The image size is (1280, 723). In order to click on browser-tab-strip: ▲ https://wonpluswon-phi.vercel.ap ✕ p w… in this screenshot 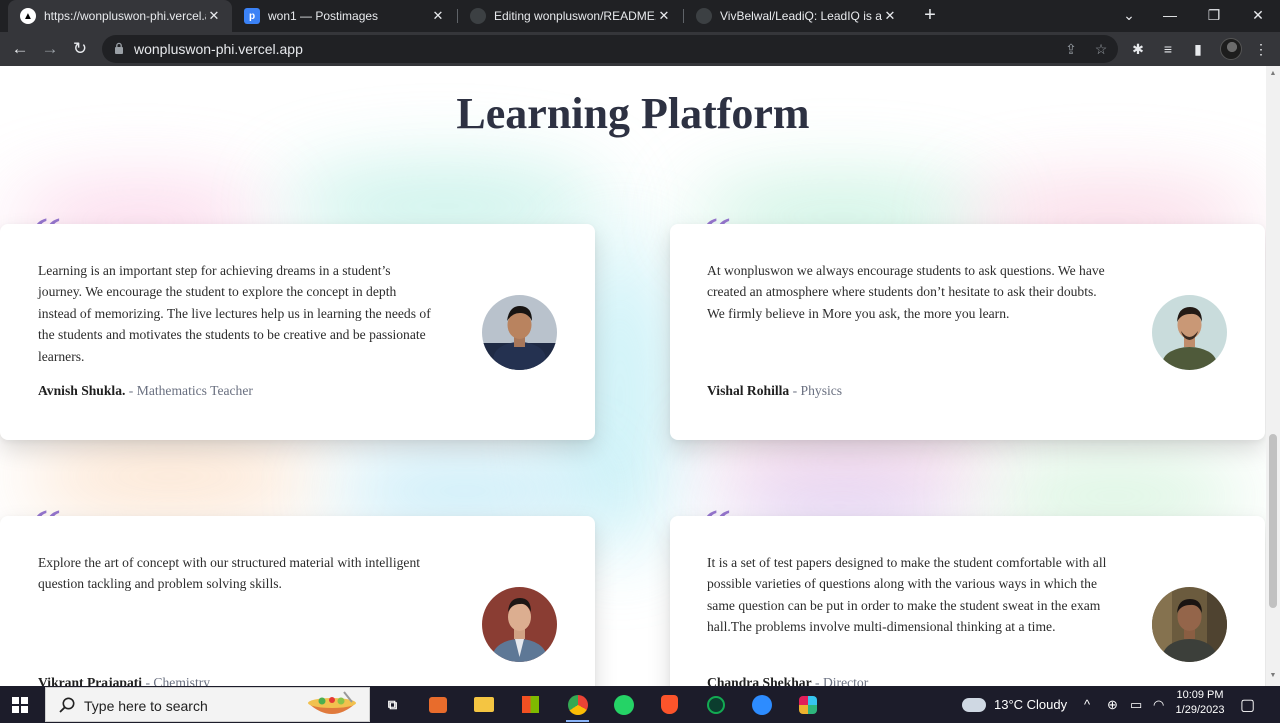, I will do `click(640, 16)`.